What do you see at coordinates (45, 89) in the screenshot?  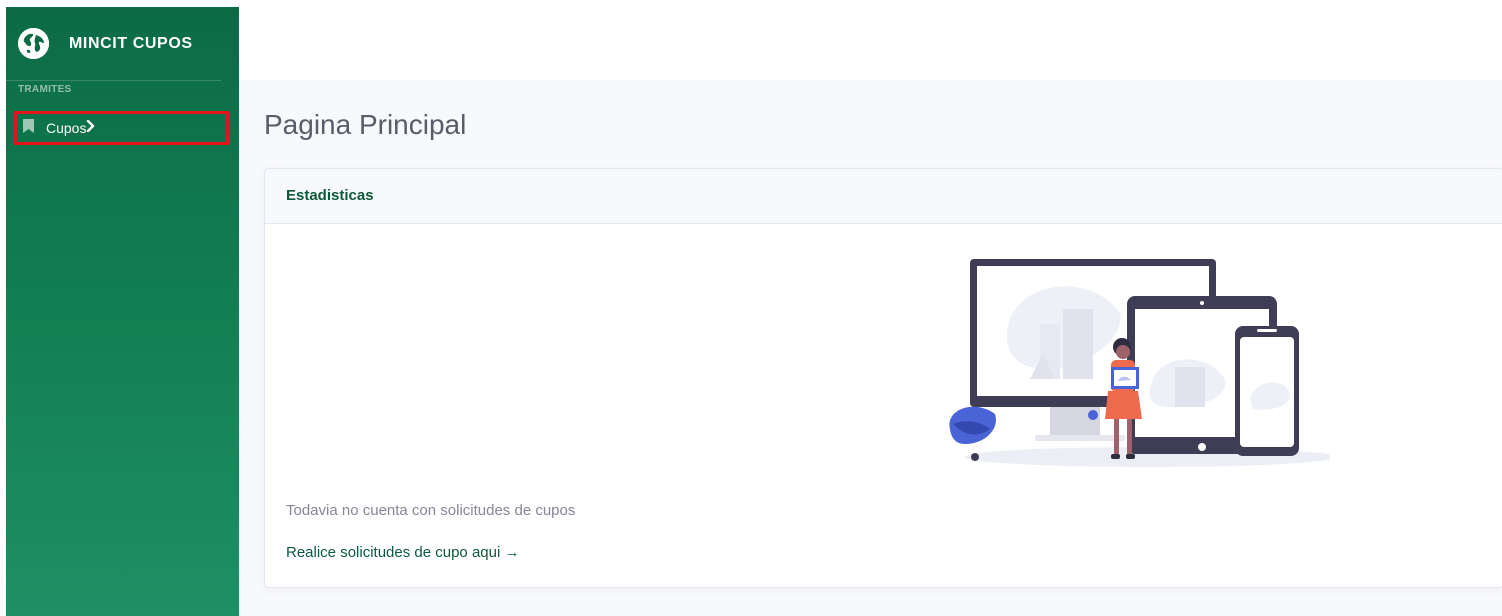 I see `sidebar-section-label: TRAMITES` at bounding box center [45, 89].